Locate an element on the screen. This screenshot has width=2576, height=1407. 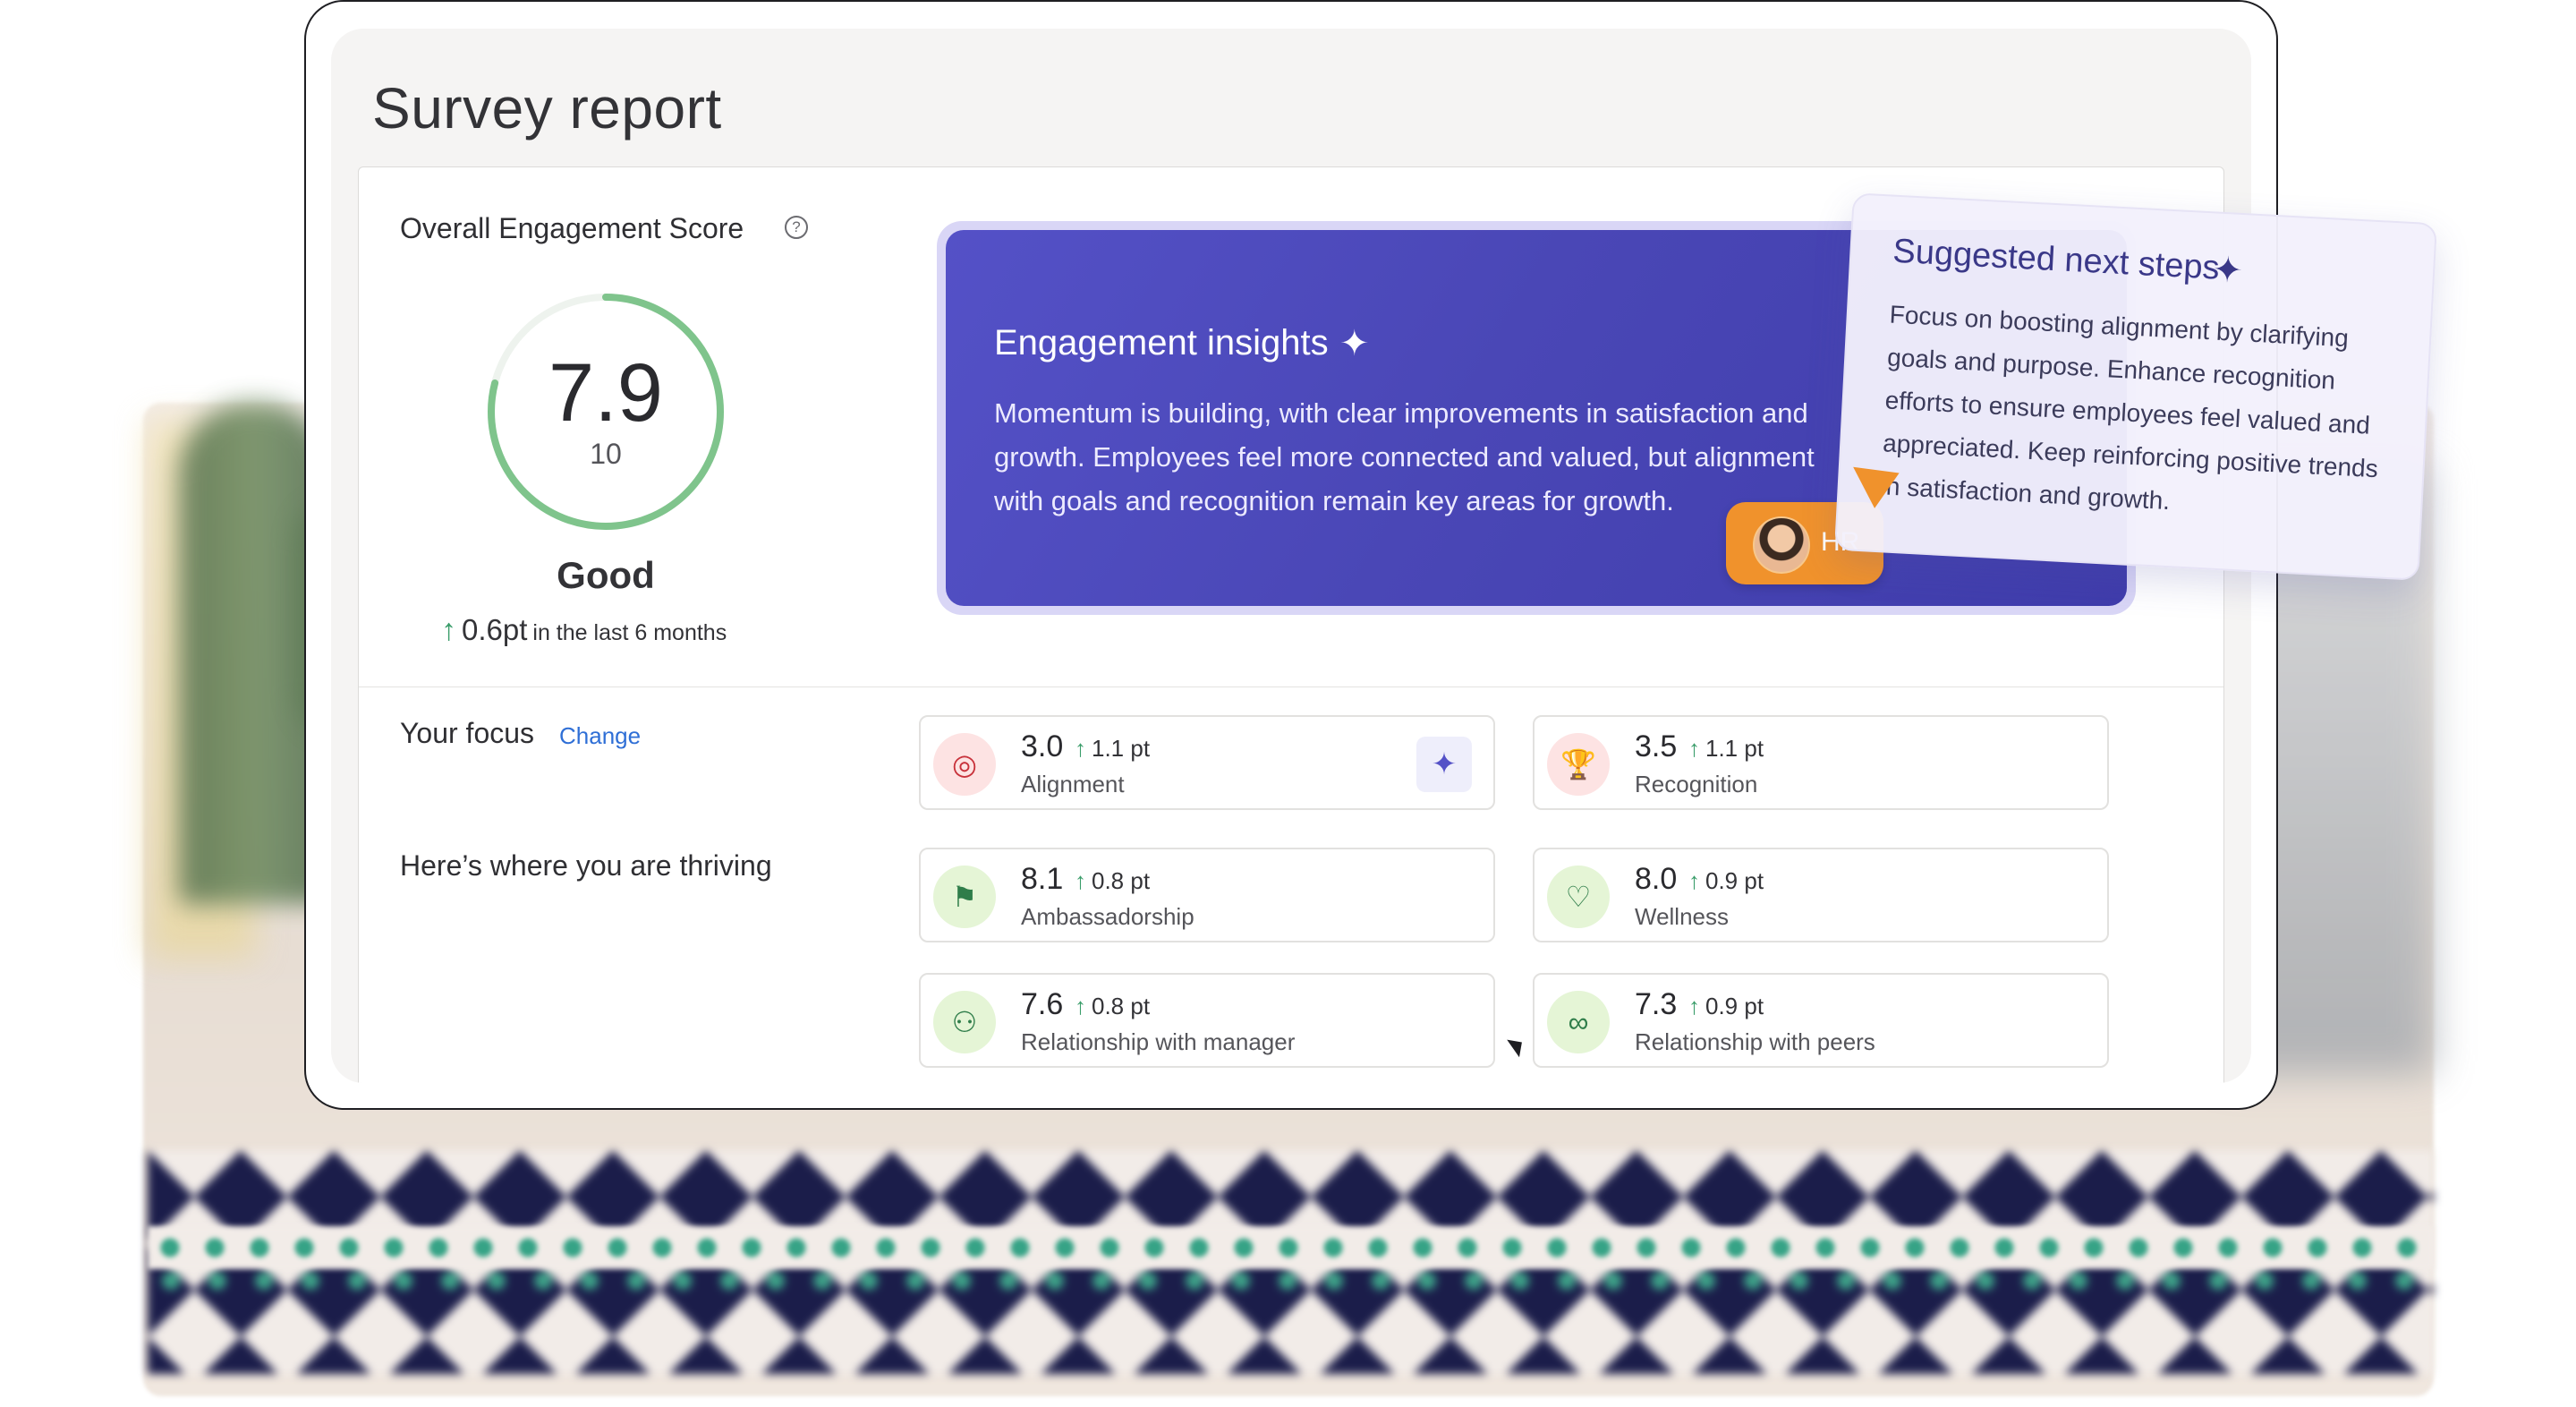
metric-card-ambassadorship: ⚑ 8.1 ↑ 0.8 pt Ambassadorship is located at coordinates (1207, 895).